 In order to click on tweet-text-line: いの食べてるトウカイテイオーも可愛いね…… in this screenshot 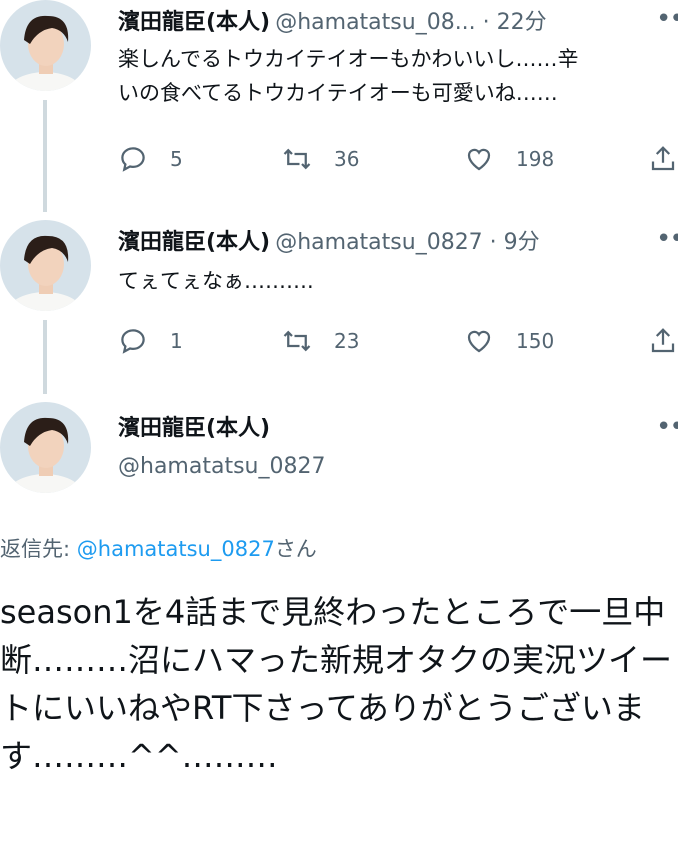, I will do `click(338, 93)`.